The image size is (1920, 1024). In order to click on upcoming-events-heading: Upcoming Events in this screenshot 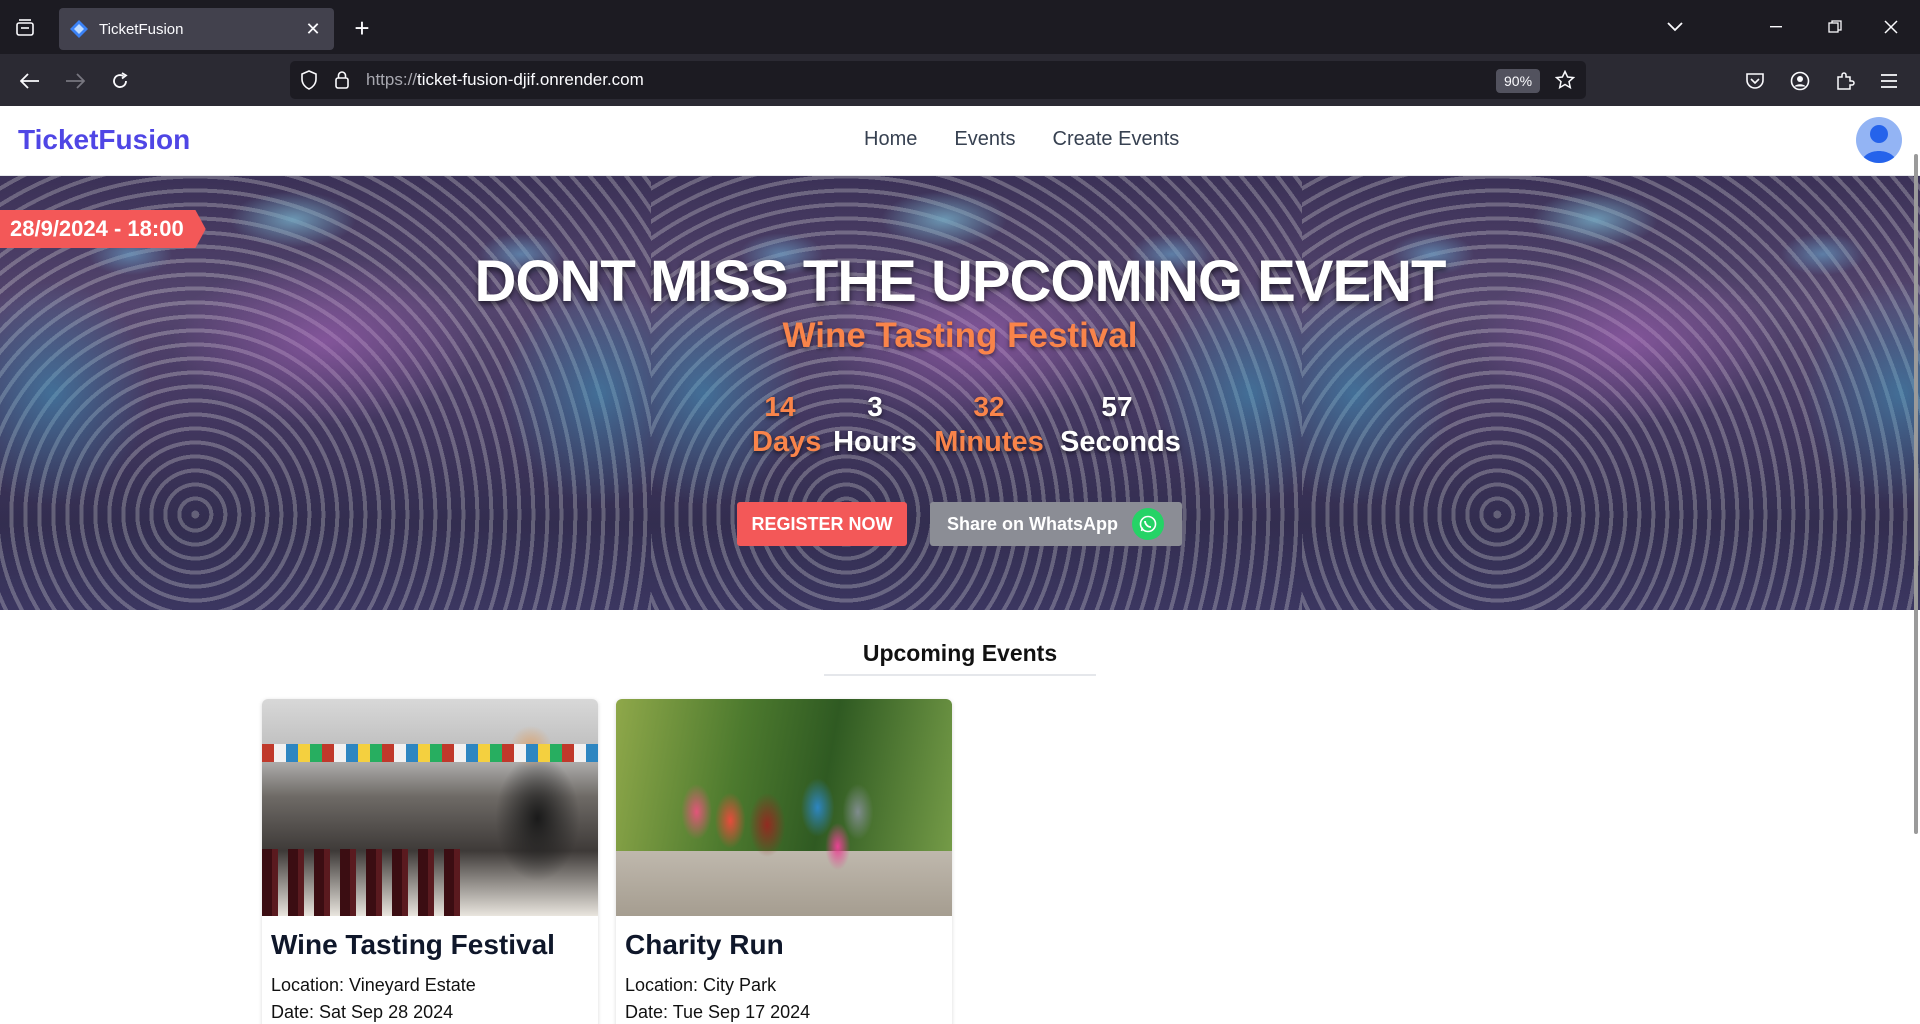, I will do `click(960, 653)`.